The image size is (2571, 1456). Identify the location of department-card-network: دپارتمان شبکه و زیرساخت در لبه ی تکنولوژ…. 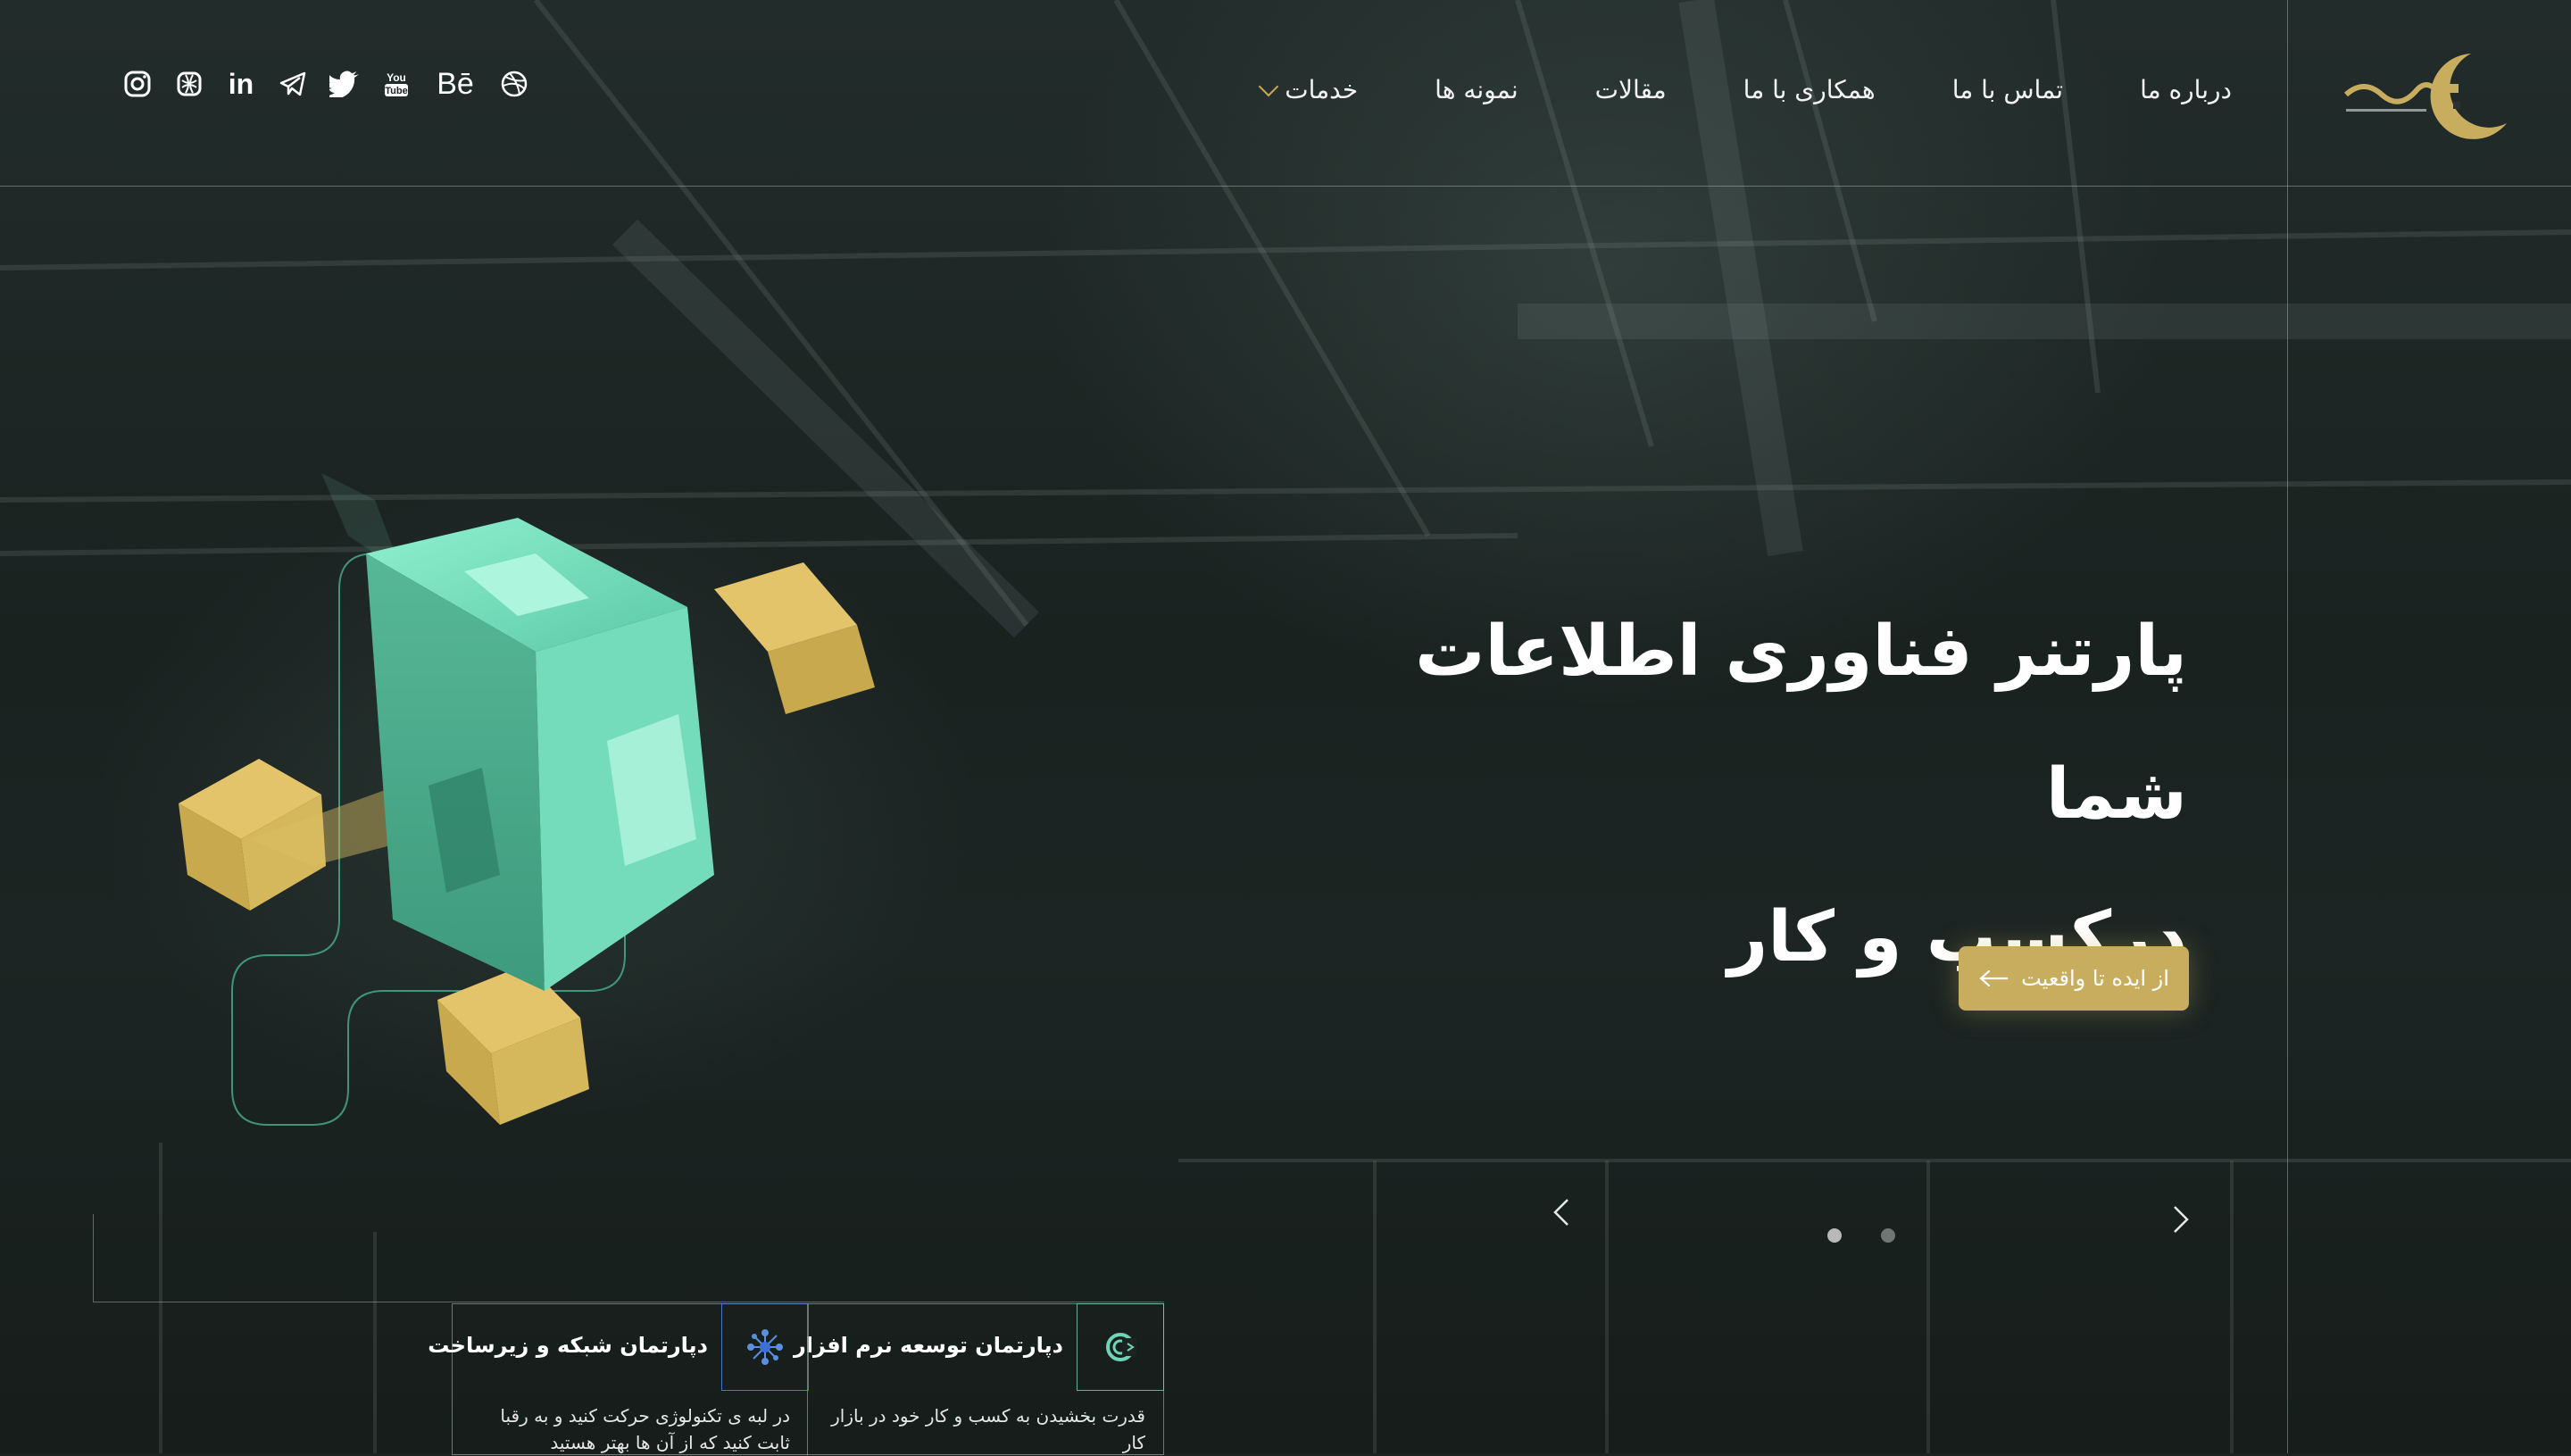
(618, 1379).